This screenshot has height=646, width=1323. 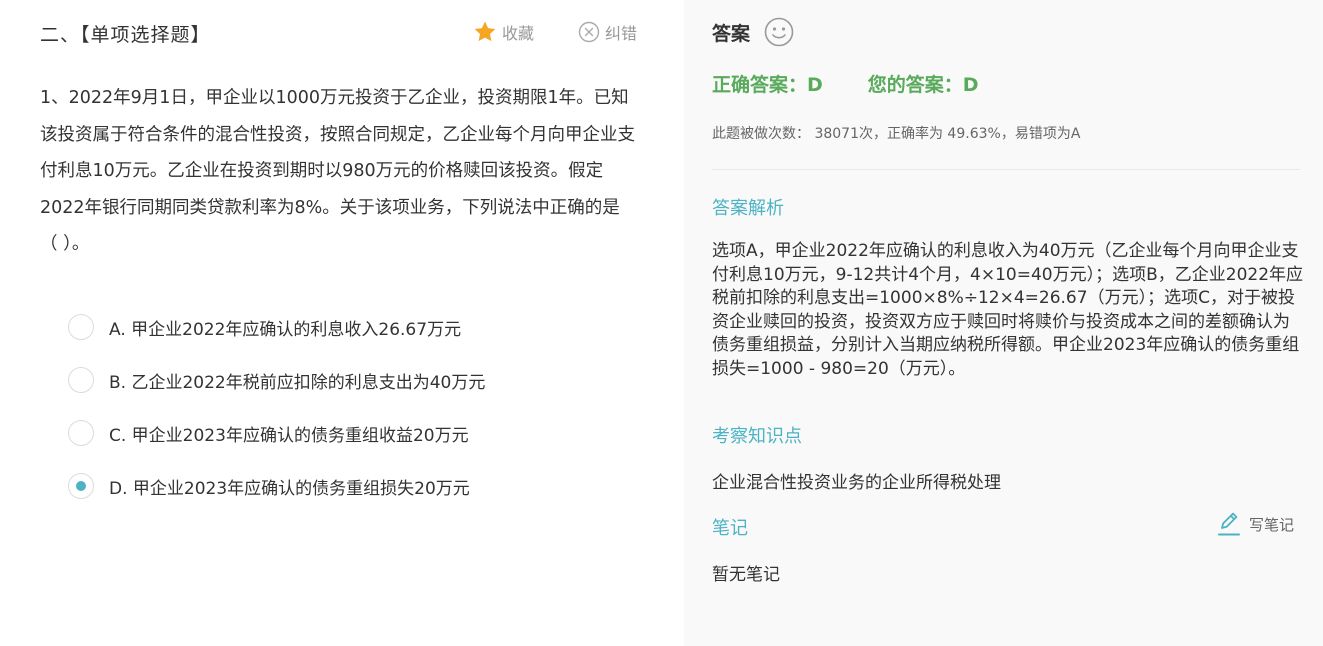 I want to click on option-a-label: A. 甲企业2022年应确认的利息收入26.67万元, so click(x=285, y=329).